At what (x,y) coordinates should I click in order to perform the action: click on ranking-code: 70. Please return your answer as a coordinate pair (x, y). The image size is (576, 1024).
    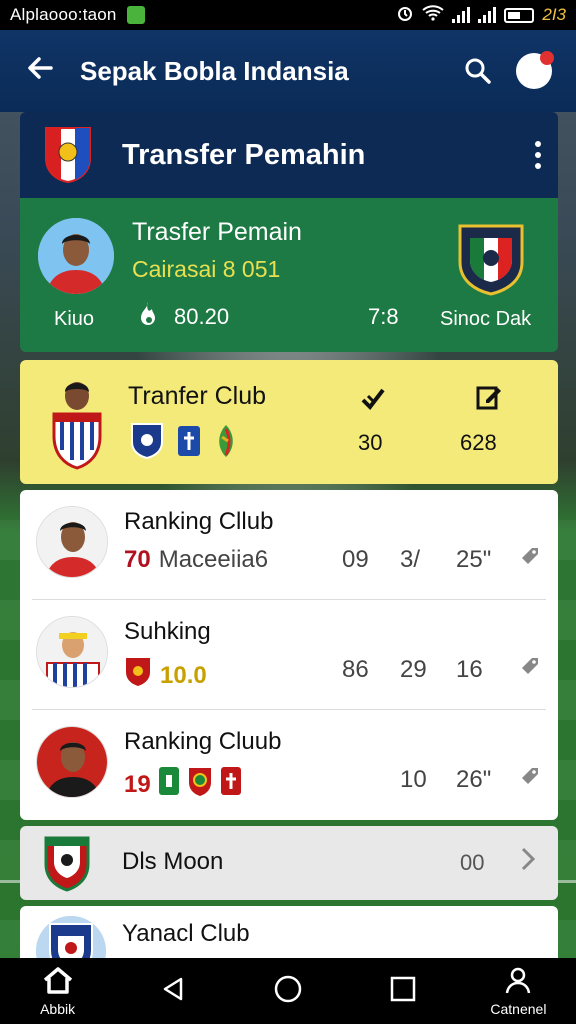
    Looking at the image, I should click on (137, 559).